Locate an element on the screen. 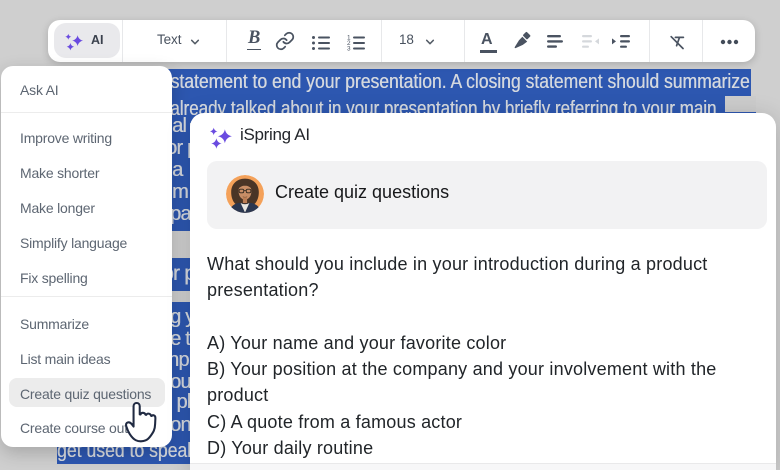 The height and width of the screenshot is (470, 780). svg-text: 3 is located at coordinates (349, 48).